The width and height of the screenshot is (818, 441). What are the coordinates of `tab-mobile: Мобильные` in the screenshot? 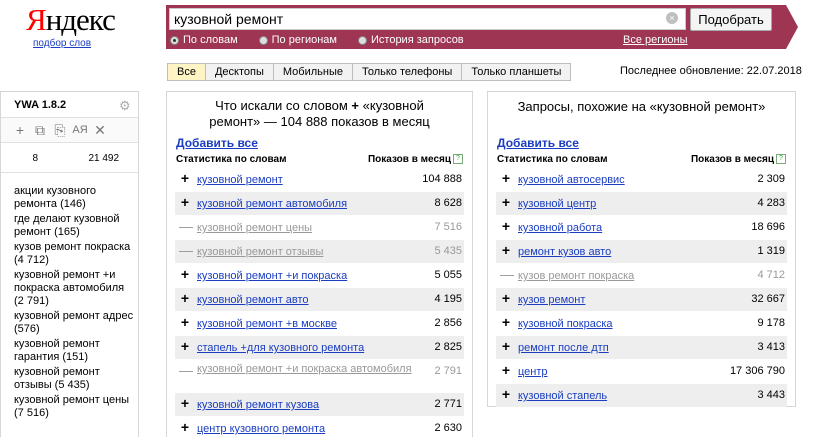 It's located at (313, 72).